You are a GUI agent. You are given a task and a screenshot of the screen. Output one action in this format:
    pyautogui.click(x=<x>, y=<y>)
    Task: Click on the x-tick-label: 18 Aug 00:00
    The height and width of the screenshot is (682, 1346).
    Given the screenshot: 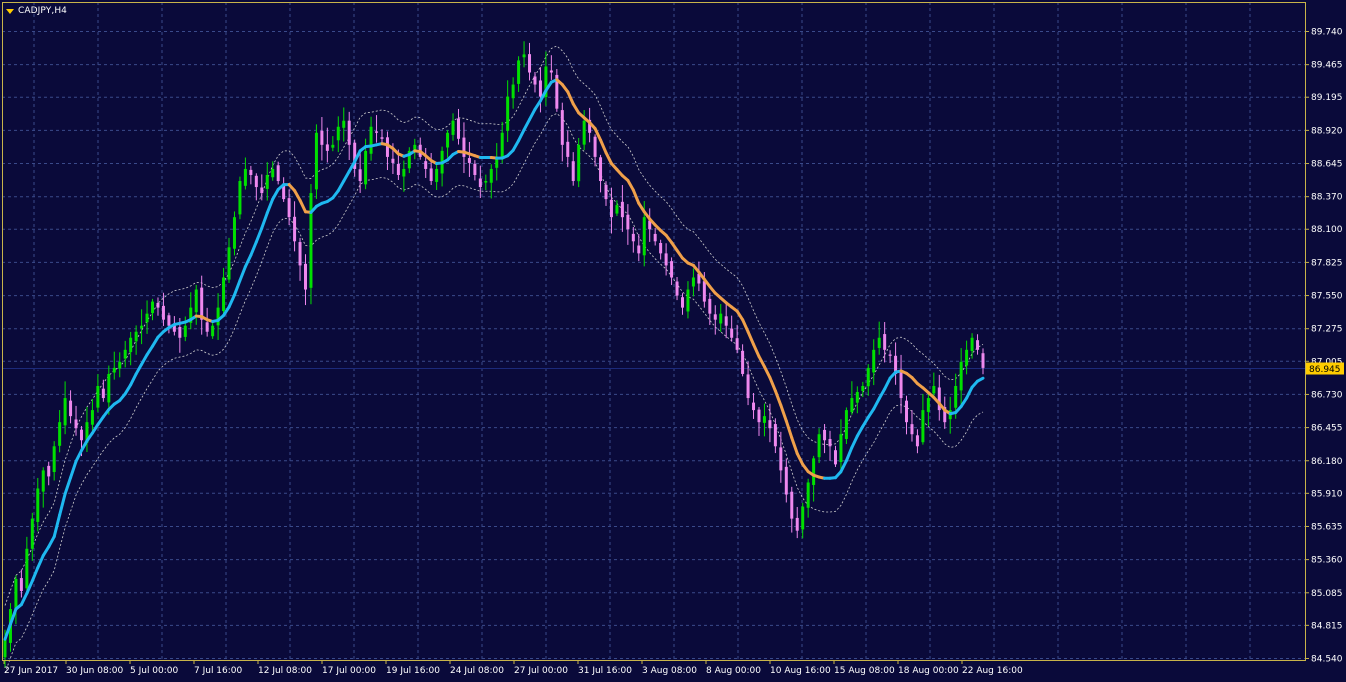 What is the action you would take?
    pyautogui.click(x=928, y=671)
    